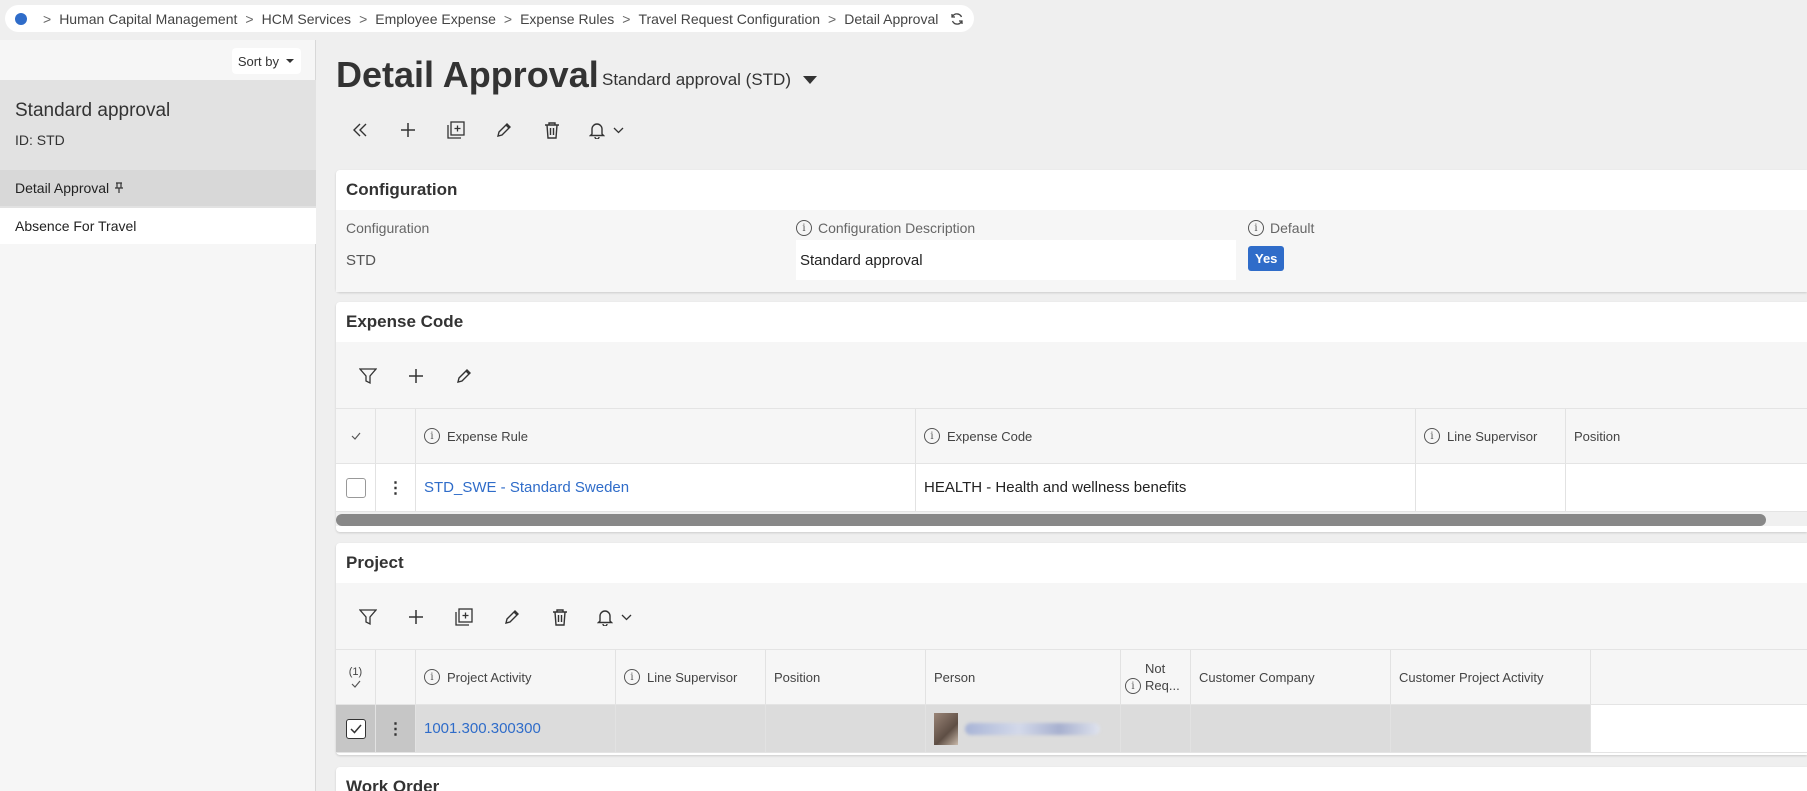 The image size is (1807, 791). Describe the element at coordinates (467, 74) in the screenshot. I see `page-title: Detail Approval` at that location.